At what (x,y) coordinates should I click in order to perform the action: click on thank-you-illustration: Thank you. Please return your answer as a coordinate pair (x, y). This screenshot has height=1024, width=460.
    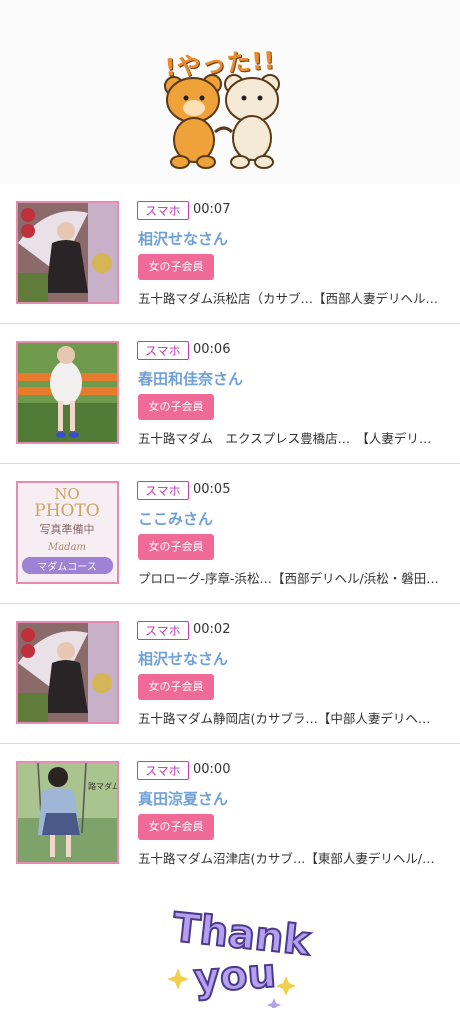
    Looking at the image, I should click on (239, 955).